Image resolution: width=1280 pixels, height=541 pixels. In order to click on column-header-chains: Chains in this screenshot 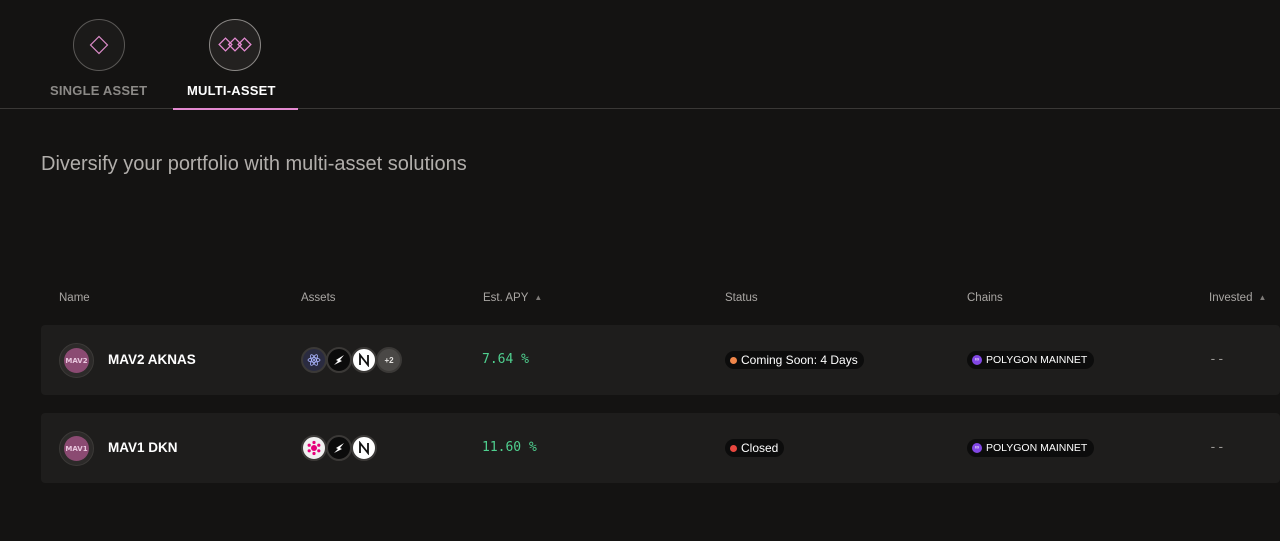, I will do `click(985, 298)`.